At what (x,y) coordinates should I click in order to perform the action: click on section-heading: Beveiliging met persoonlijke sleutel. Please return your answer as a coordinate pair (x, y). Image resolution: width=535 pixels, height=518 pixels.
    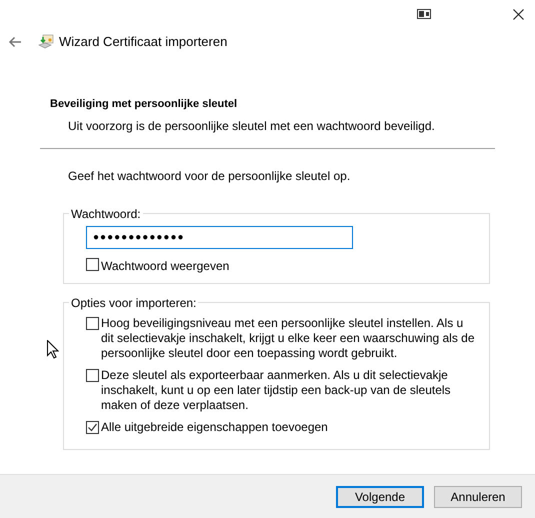
    Looking at the image, I should click on (144, 104).